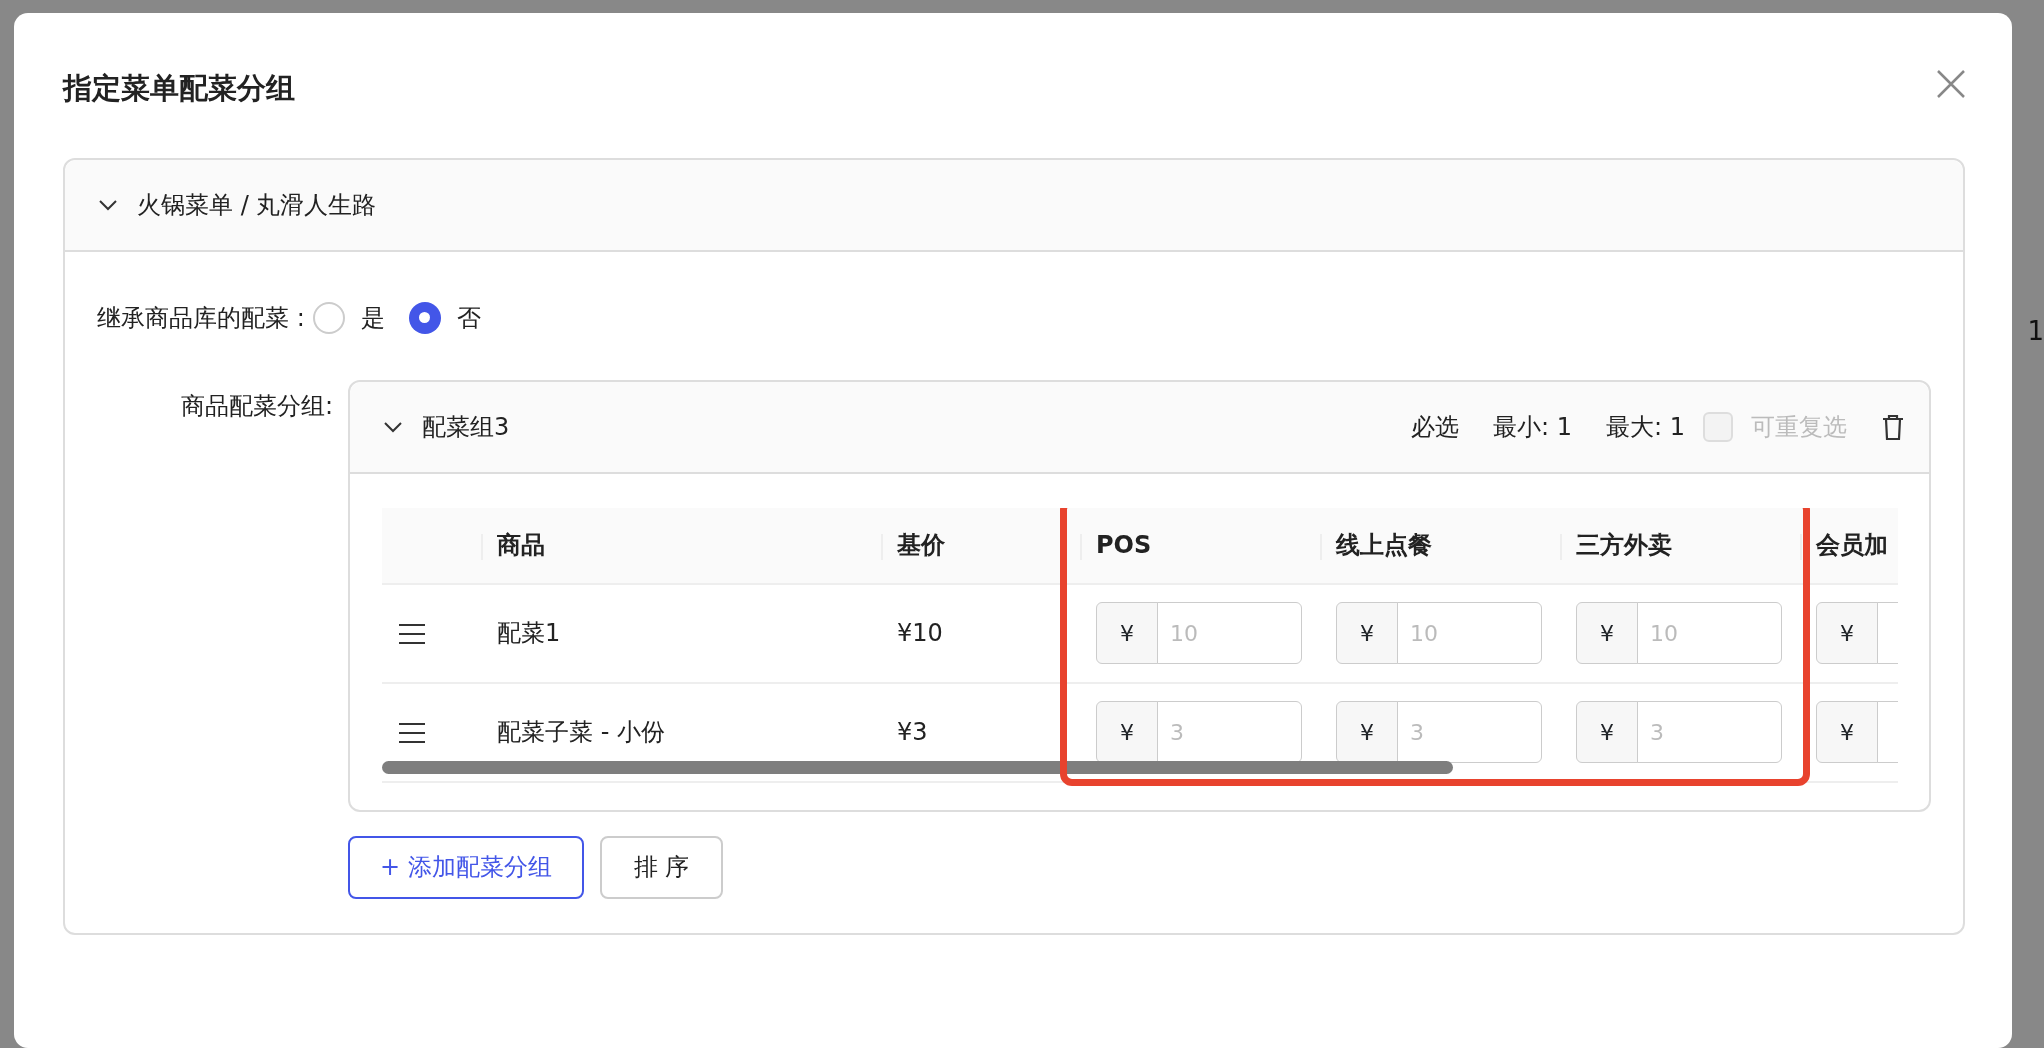 The width and height of the screenshot is (2044, 1048). Describe the element at coordinates (1435, 427) in the screenshot. I see `rule-text: 必选` at that location.